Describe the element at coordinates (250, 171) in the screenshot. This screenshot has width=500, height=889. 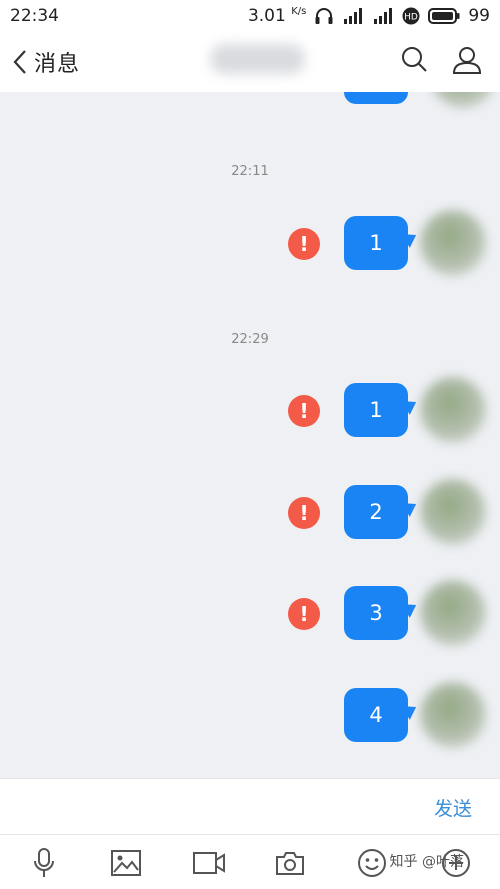
I see `timestamp-separator: 22:11` at that location.